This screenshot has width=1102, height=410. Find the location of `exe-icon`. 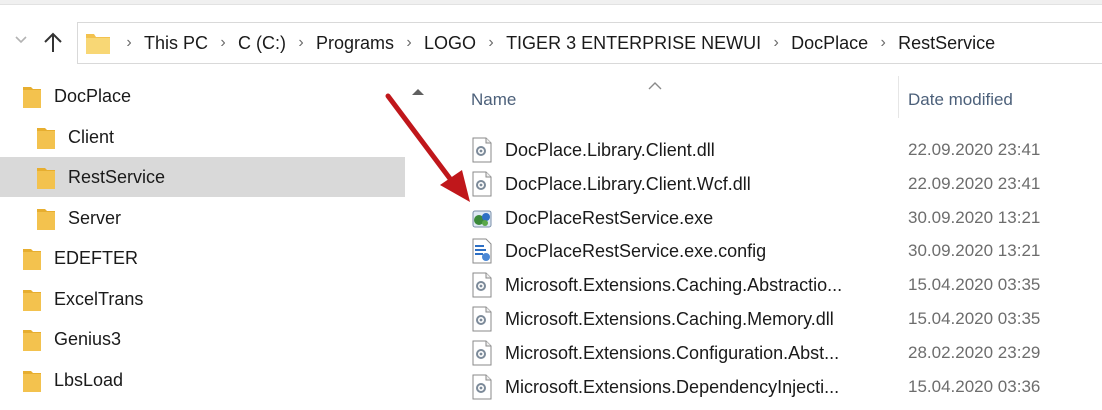

exe-icon is located at coordinates (482, 219).